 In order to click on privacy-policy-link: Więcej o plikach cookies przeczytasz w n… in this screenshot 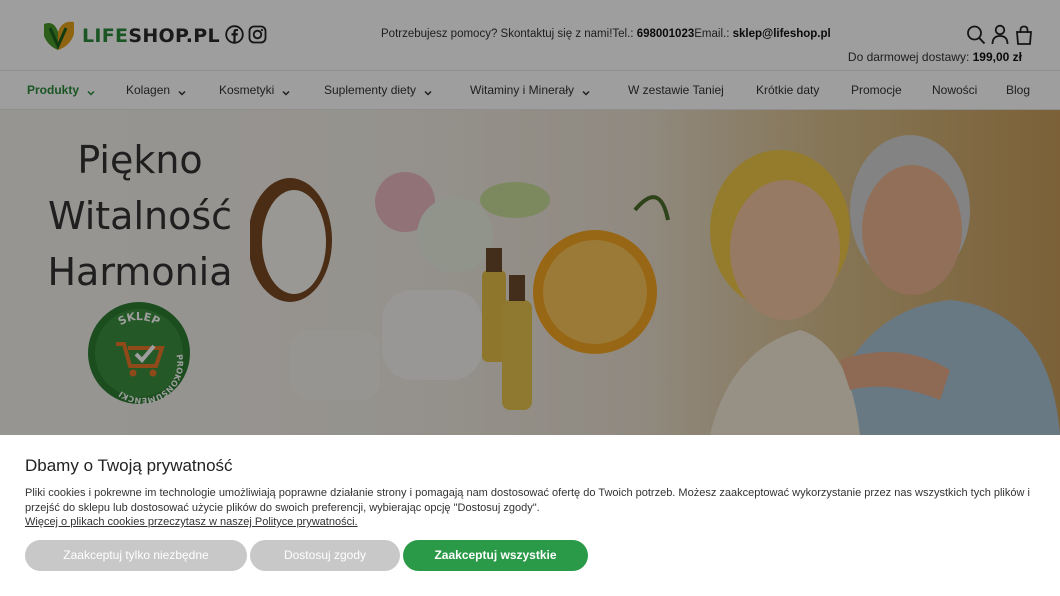, I will do `click(532, 522)`.